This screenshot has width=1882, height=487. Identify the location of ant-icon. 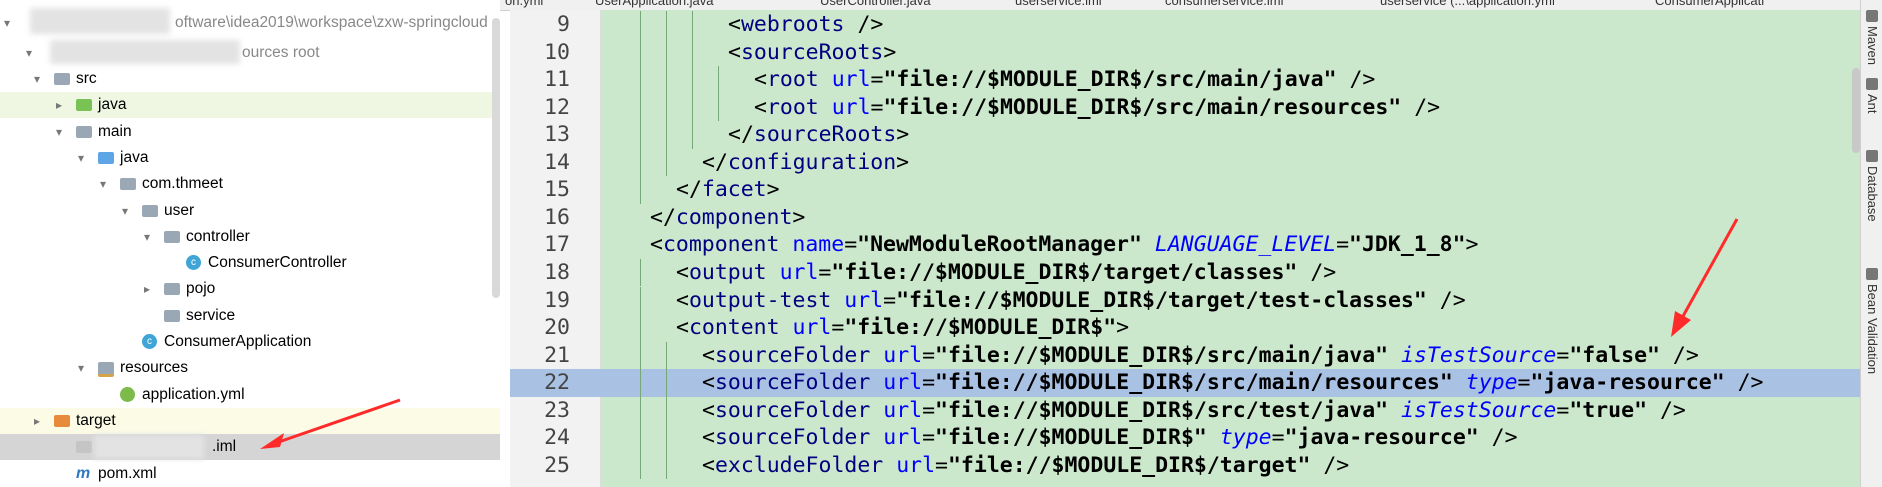
(1872, 84).